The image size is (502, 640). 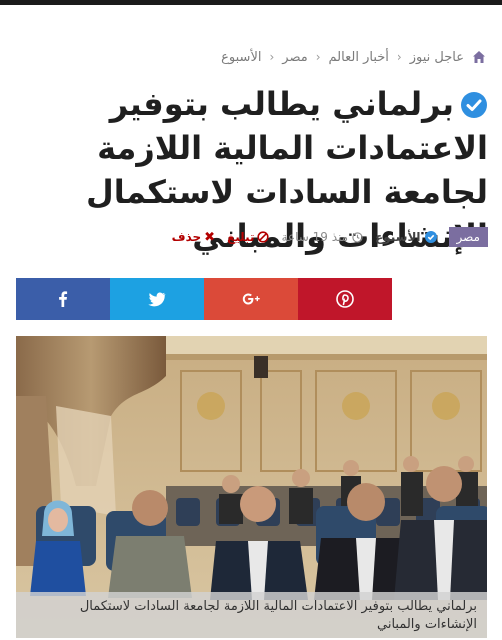 I want to click on breadcrumb-item-world-news: أخبار العالم, so click(x=359, y=57).